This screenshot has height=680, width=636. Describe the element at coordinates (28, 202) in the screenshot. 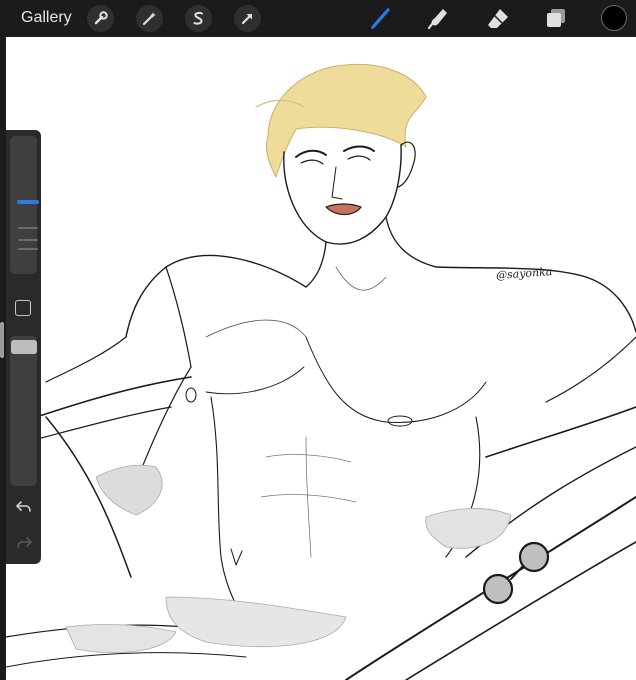

I see `brush-size-thumb` at that location.